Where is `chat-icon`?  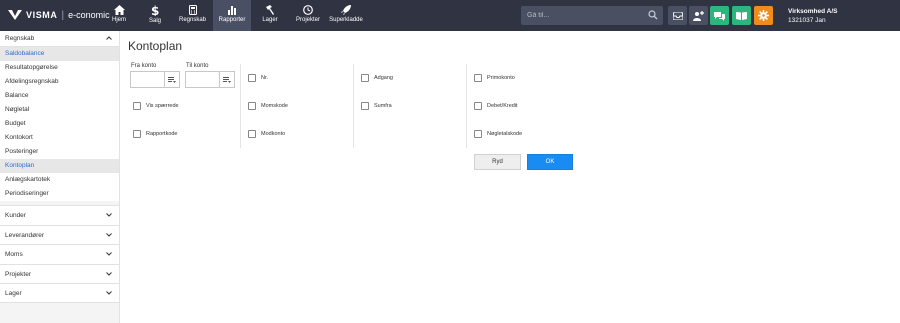
chat-icon is located at coordinates (719, 16).